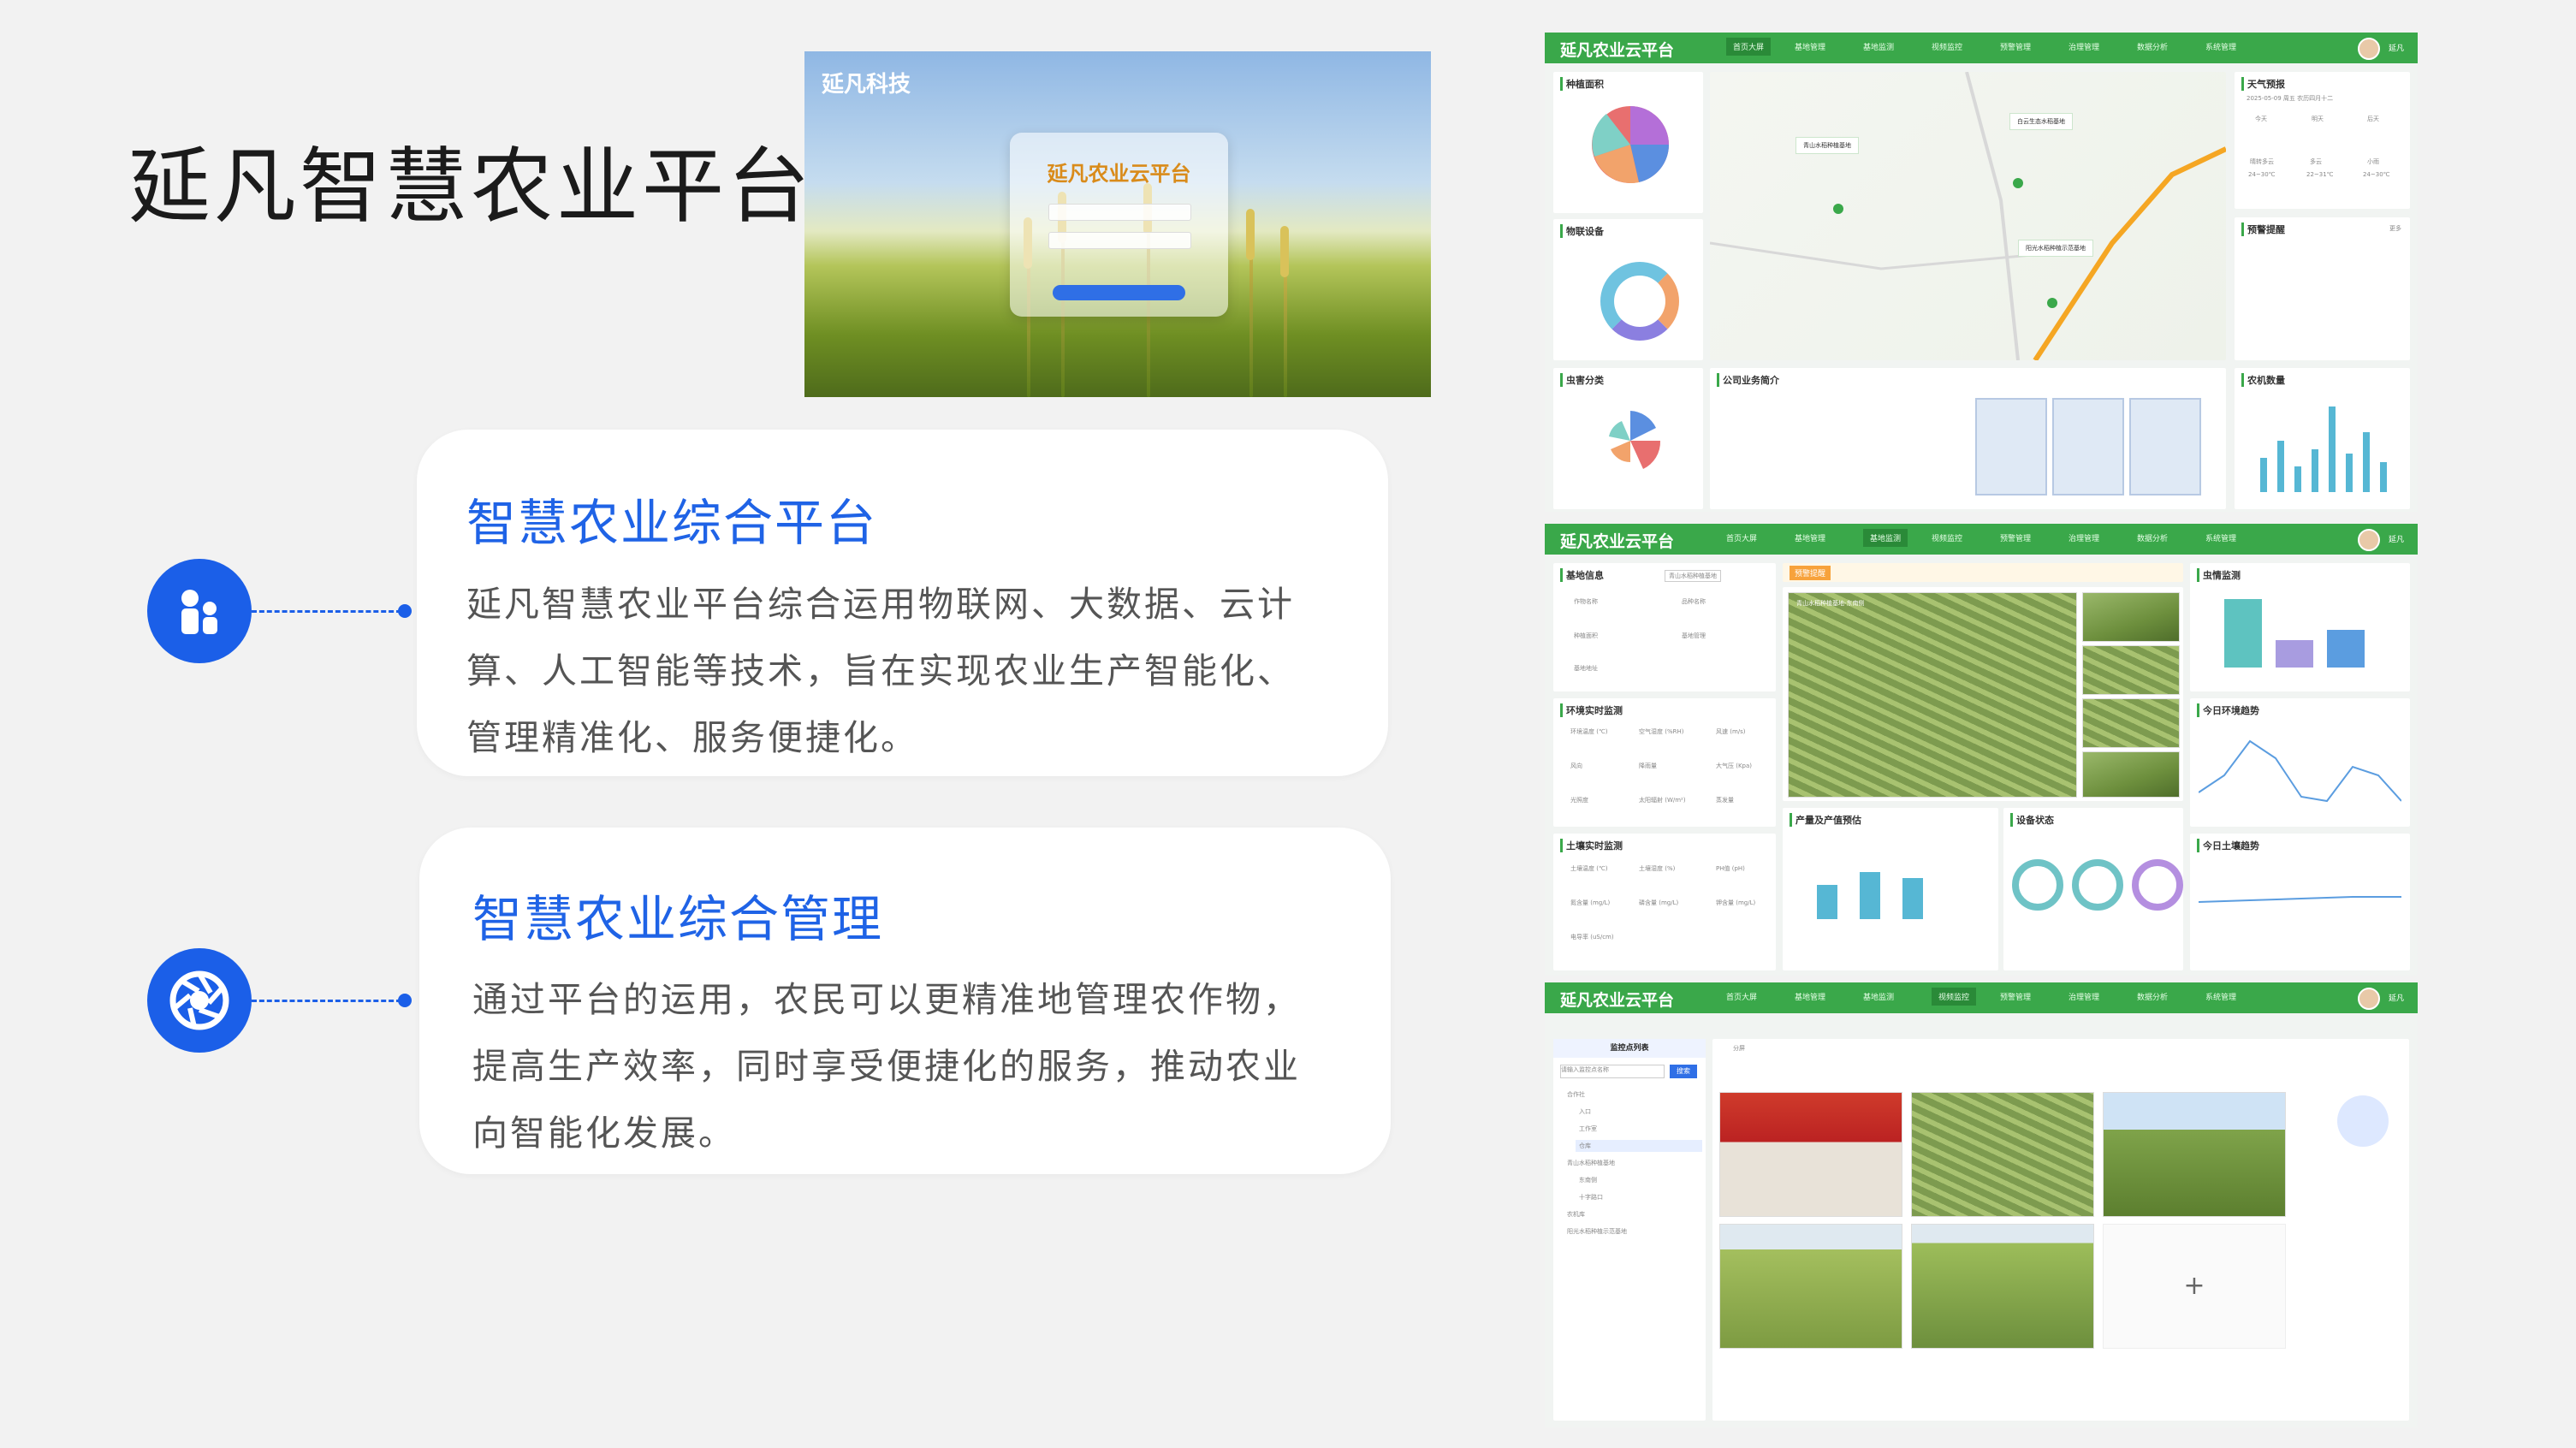 Image resolution: width=2576 pixels, height=1448 pixels. I want to click on panel-iot-devices: 物联设备, so click(1628, 289).